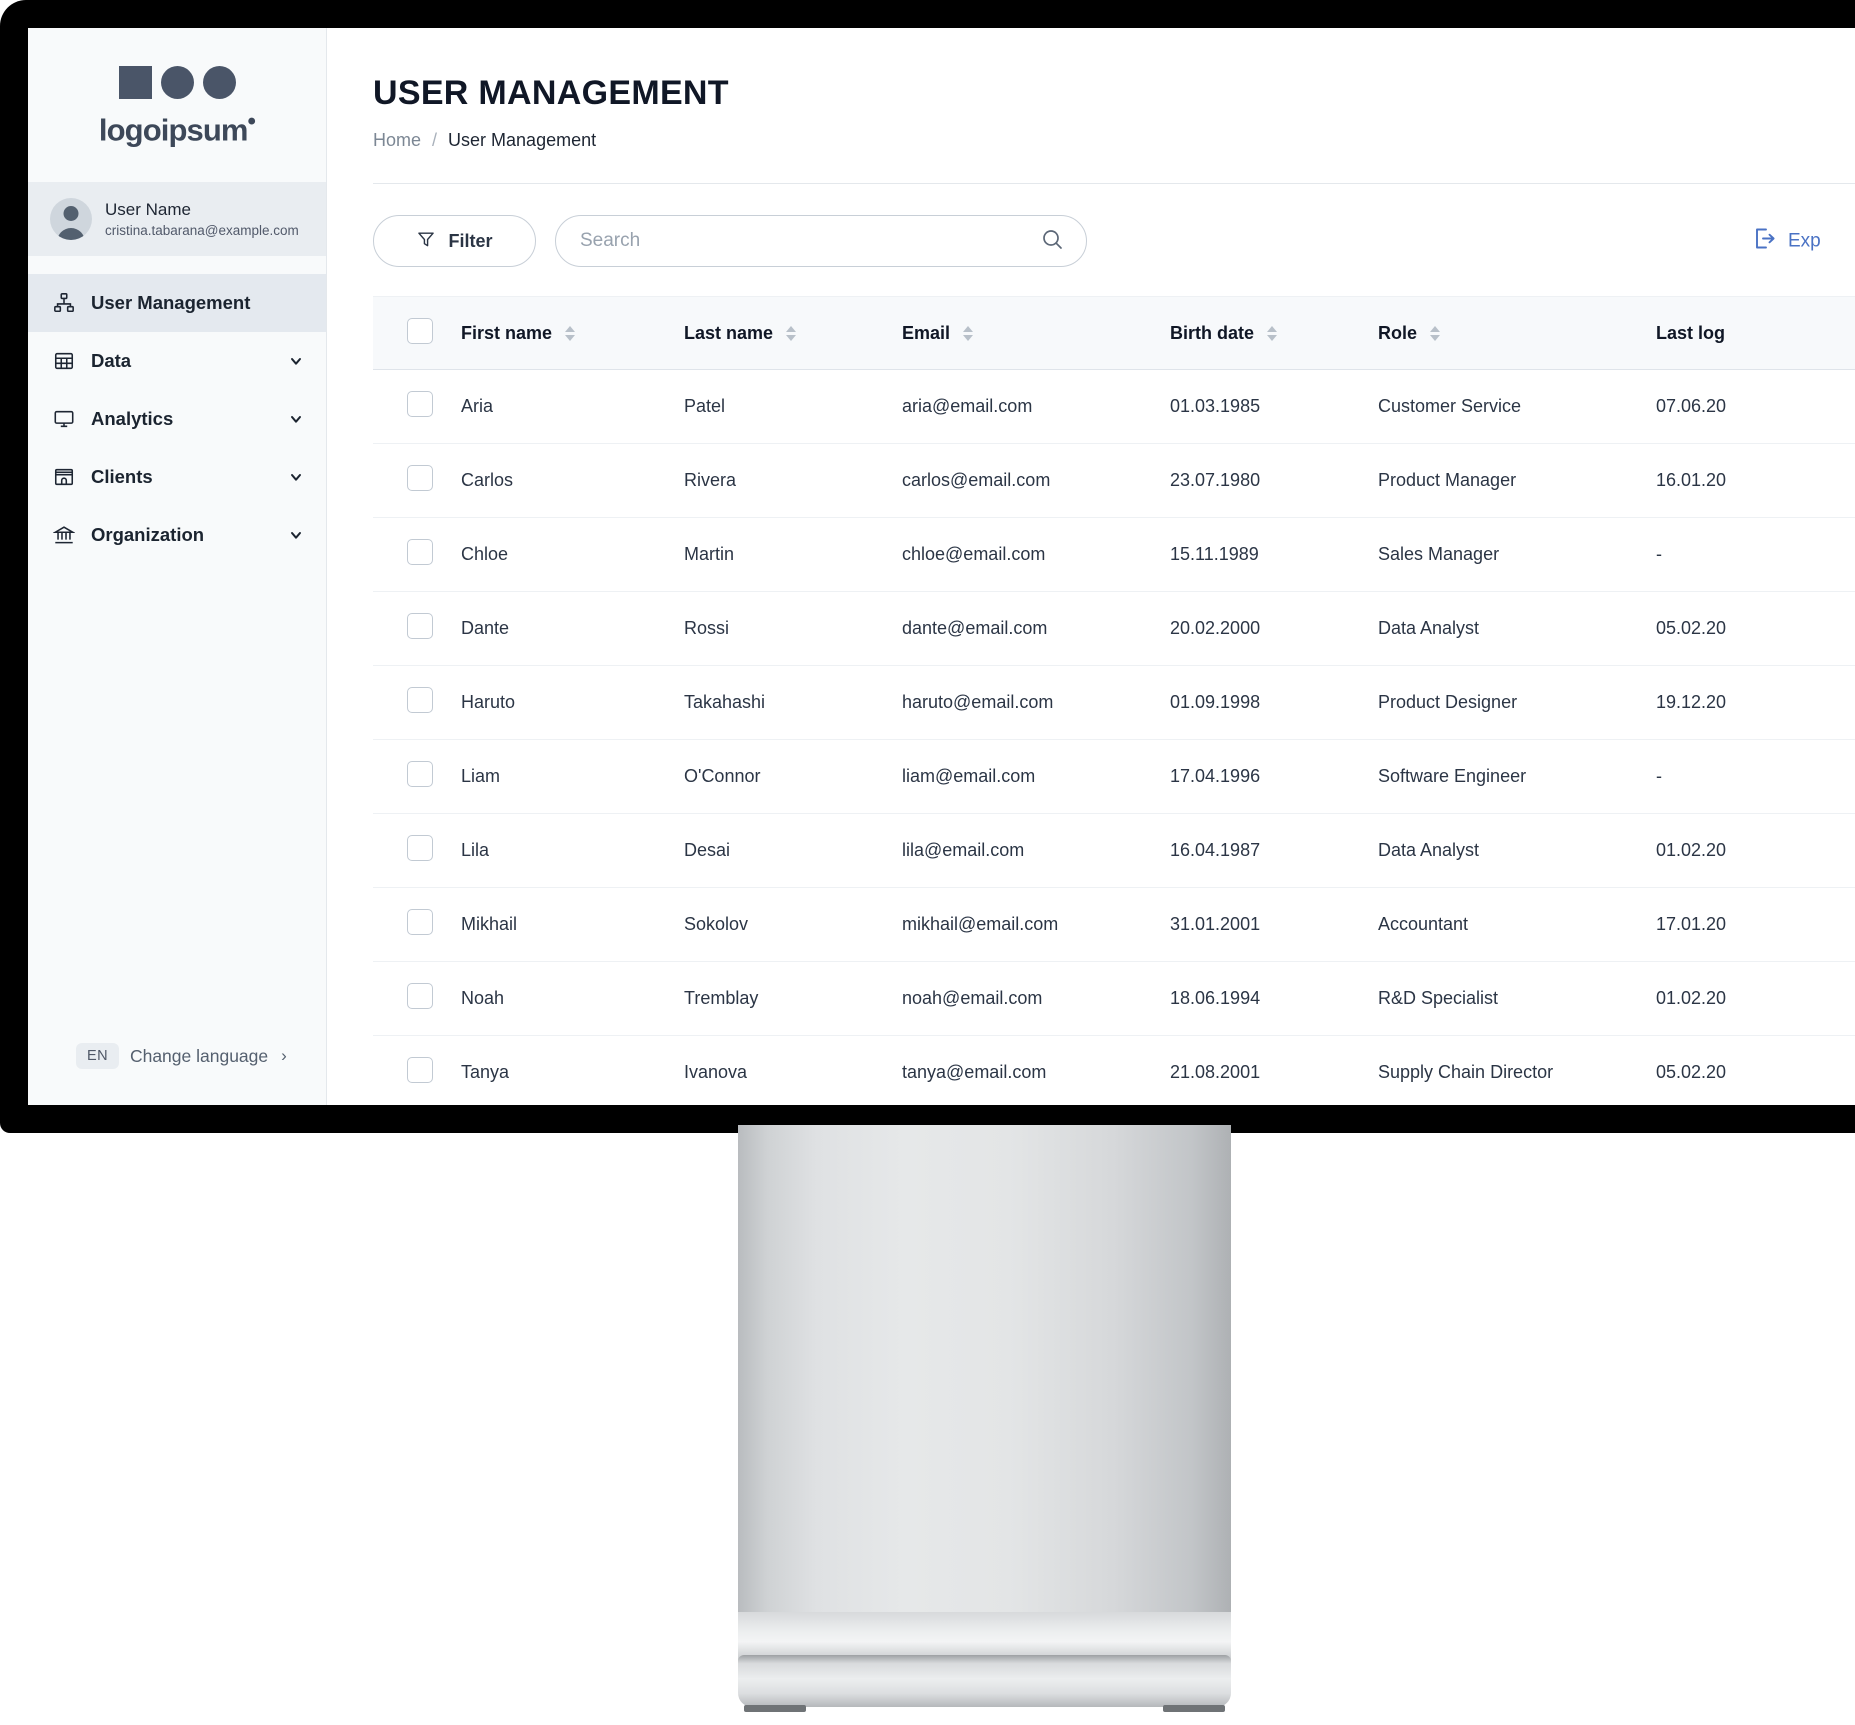 This screenshot has height=1725, width=1855. I want to click on th-label: Last name, so click(729, 333).